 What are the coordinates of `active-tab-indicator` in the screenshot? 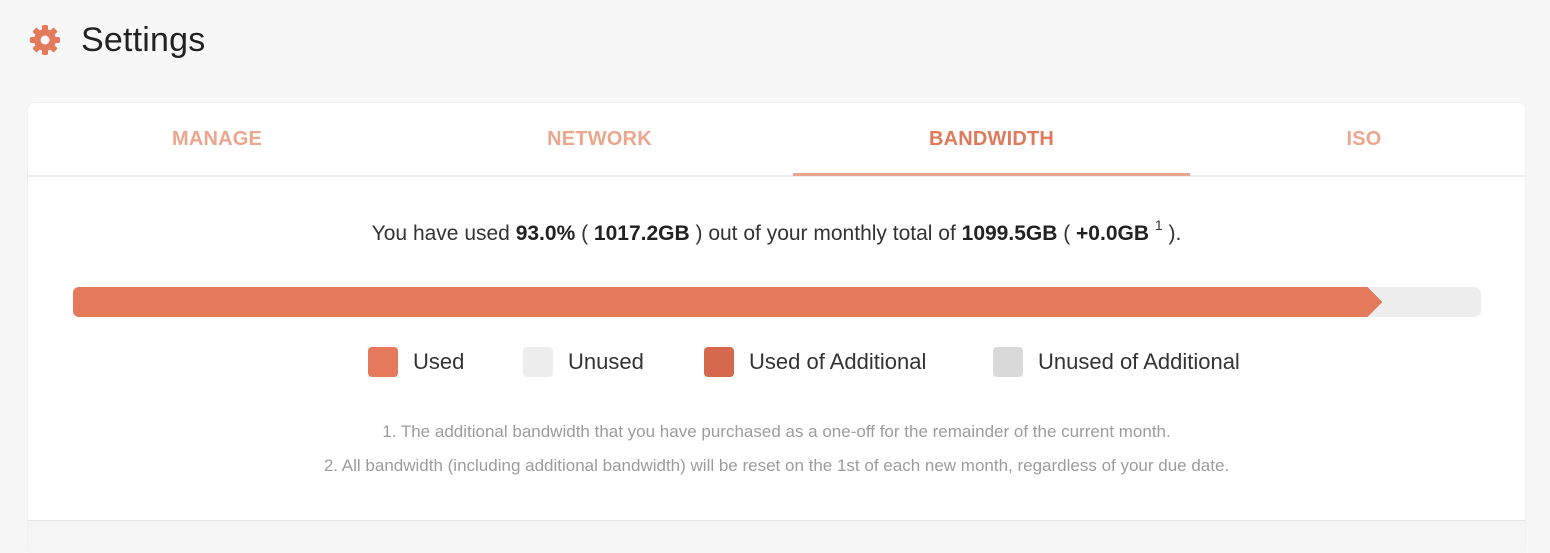 It's located at (991, 174).